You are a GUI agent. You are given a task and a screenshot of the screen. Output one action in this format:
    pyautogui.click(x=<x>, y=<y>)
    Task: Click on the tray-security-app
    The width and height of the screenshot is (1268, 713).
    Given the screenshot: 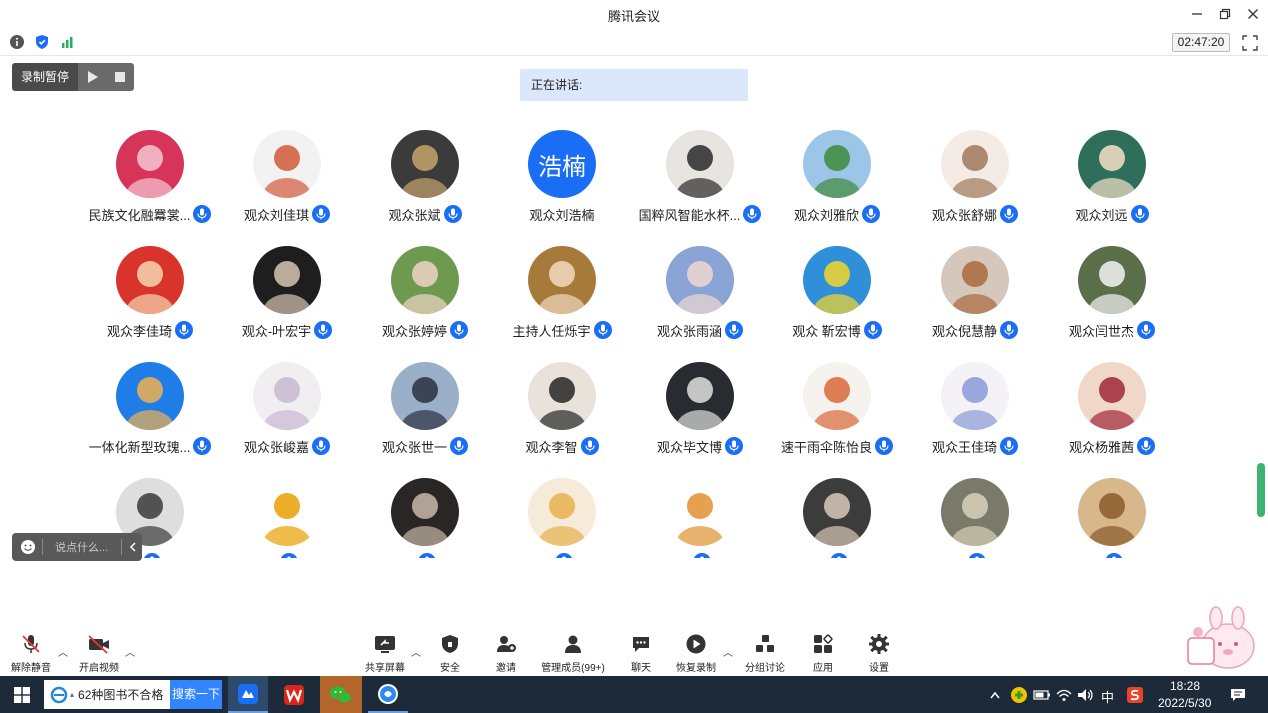 What is the action you would take?
    pyautogui.click(x=1019, y=694)
    